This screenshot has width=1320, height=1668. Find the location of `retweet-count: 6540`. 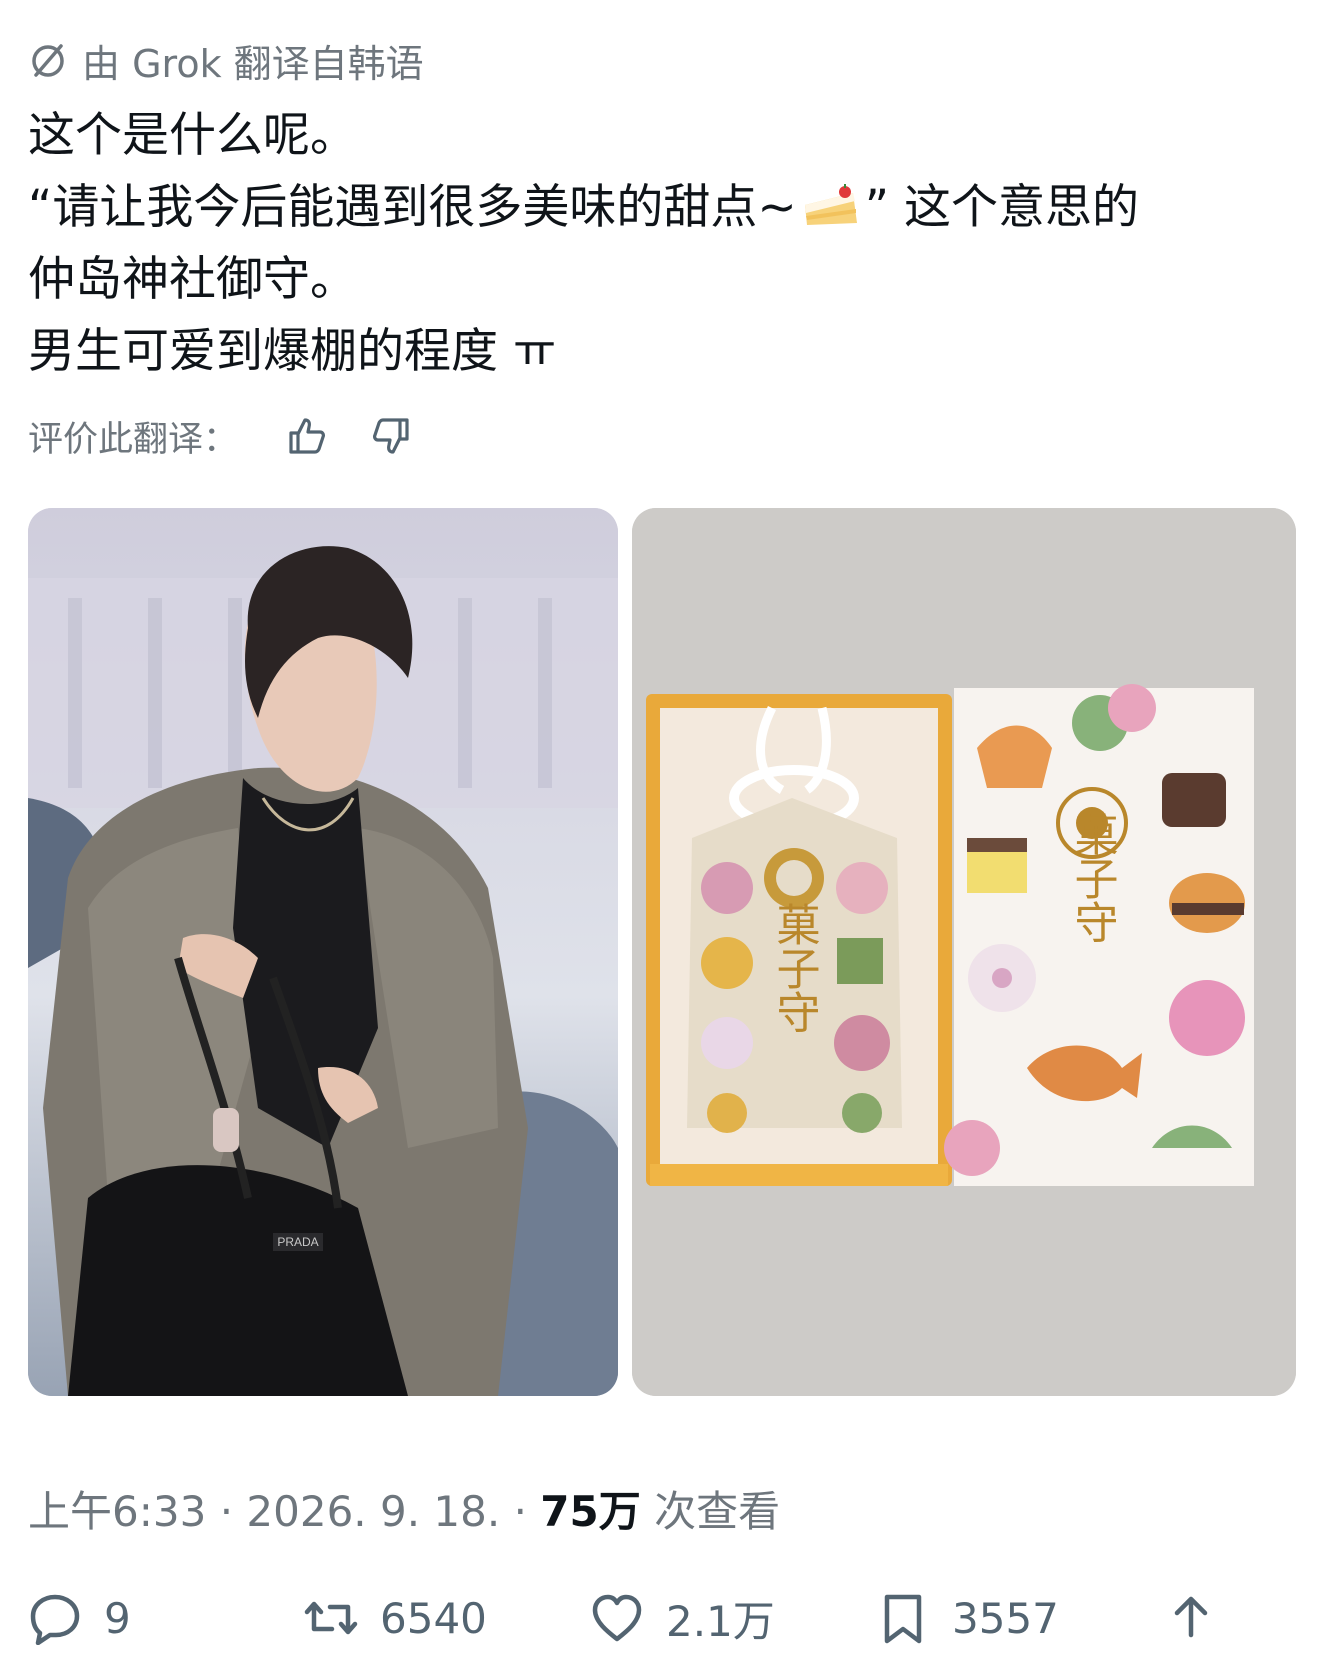

retweet-count: 6540 is located at coordinates (433, 1618).